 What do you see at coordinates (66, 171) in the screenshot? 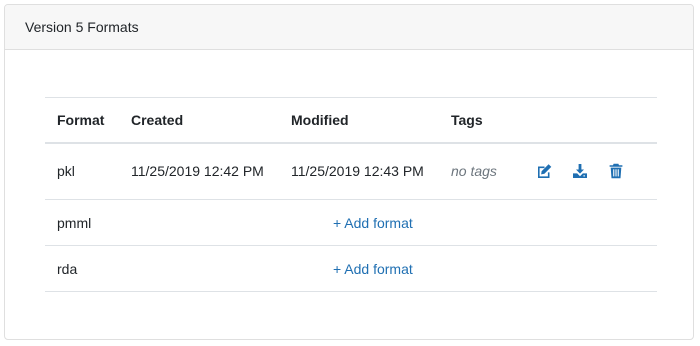
I see `format-cell: pkl` at bounding box center [66, 171].